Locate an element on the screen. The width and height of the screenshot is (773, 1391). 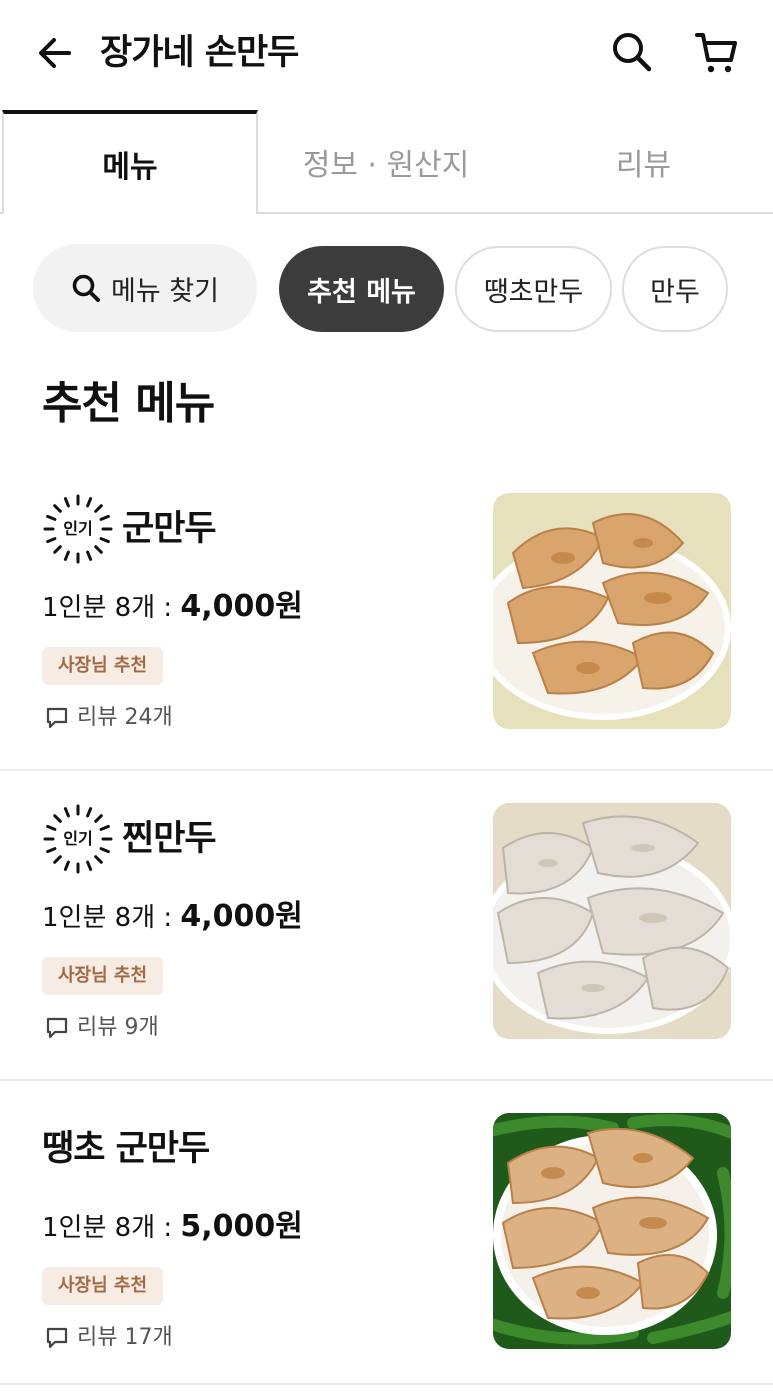
store-tabs: 메뉴 정보 · 원산지 리뷰 is located at coordinates (386, 162).